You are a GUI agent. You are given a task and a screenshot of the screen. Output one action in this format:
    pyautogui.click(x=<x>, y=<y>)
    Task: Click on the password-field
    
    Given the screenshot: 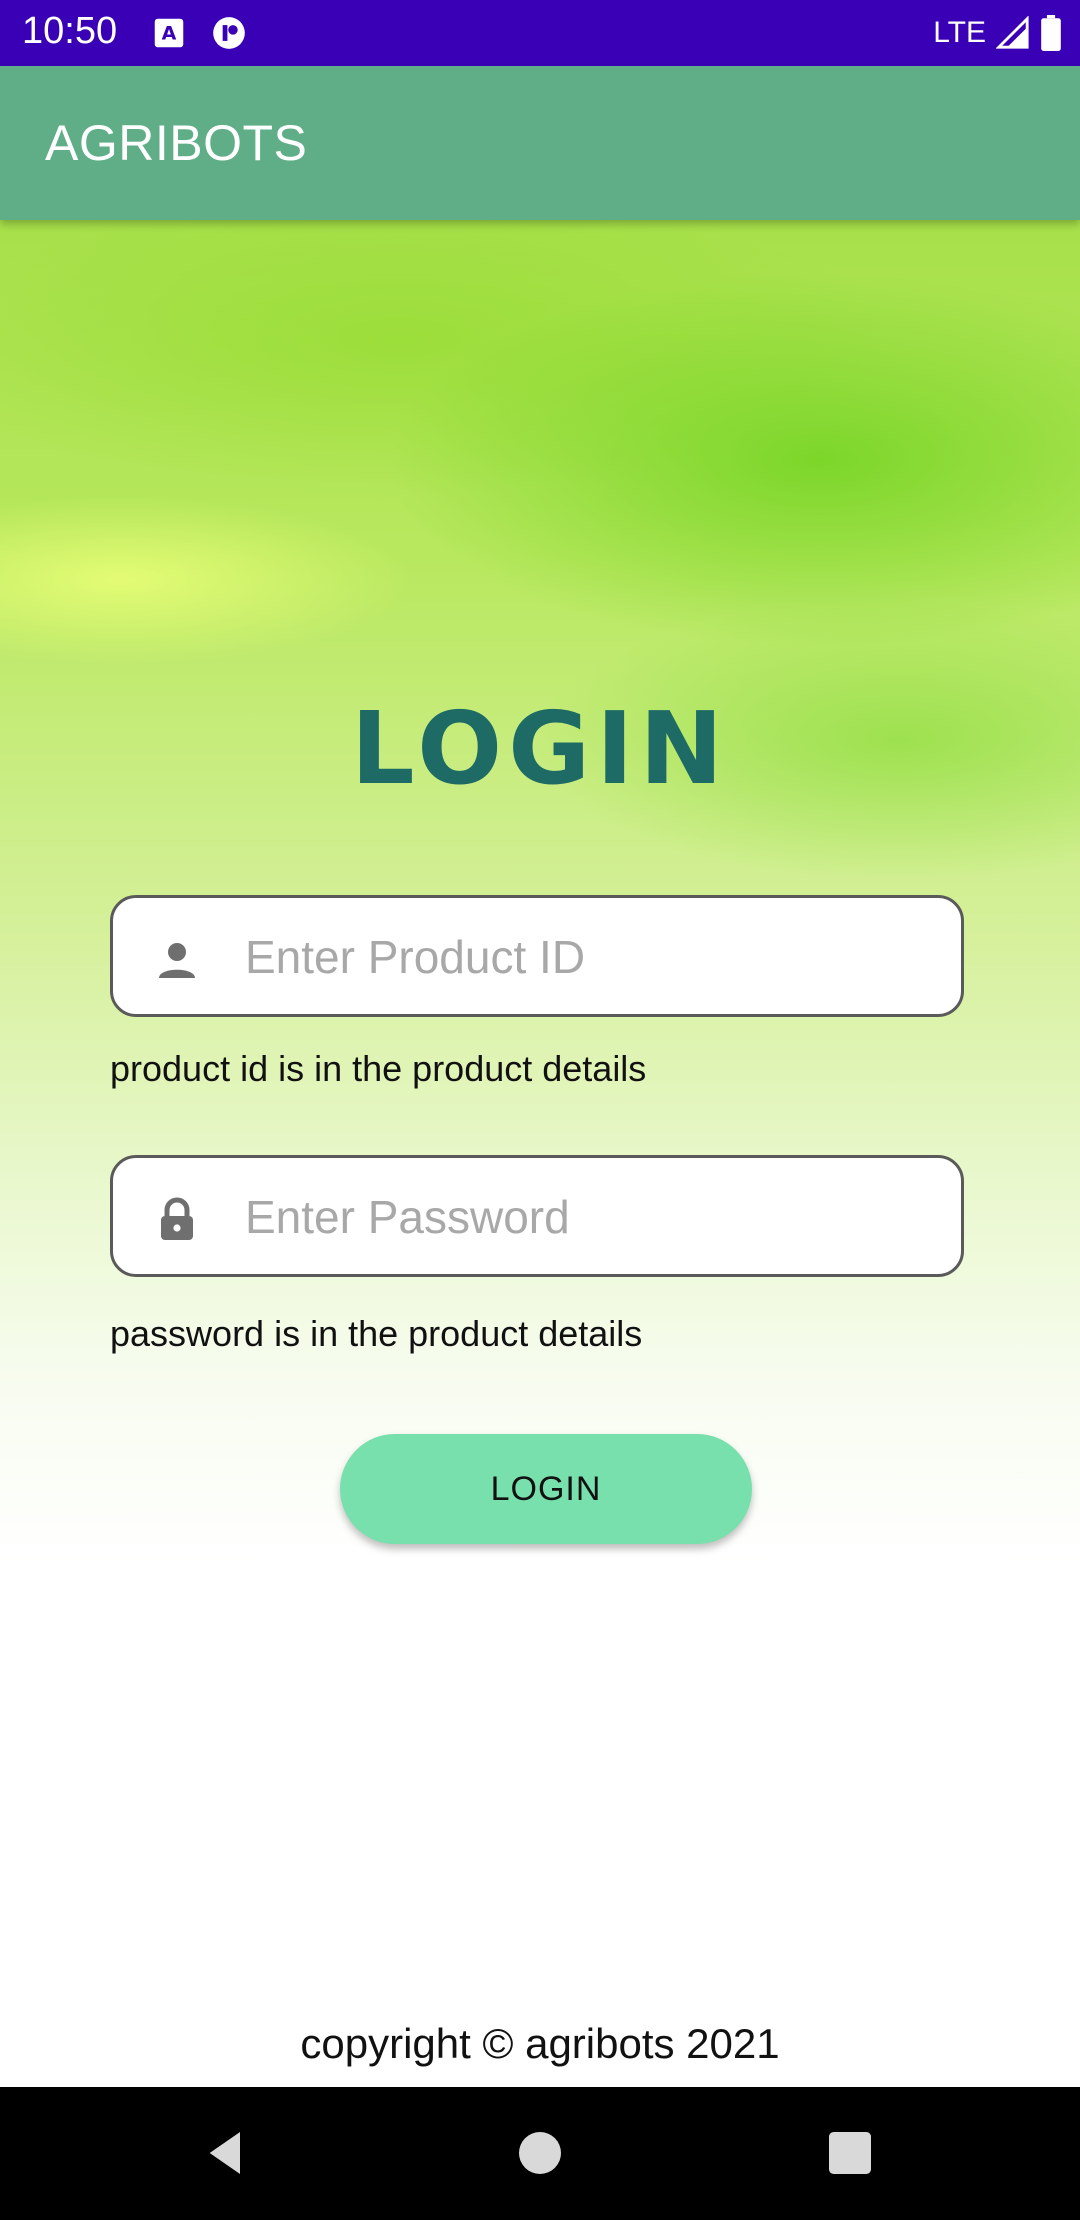 What is the action you would take?
    pyautogui.click(x=537, y=1216)
    